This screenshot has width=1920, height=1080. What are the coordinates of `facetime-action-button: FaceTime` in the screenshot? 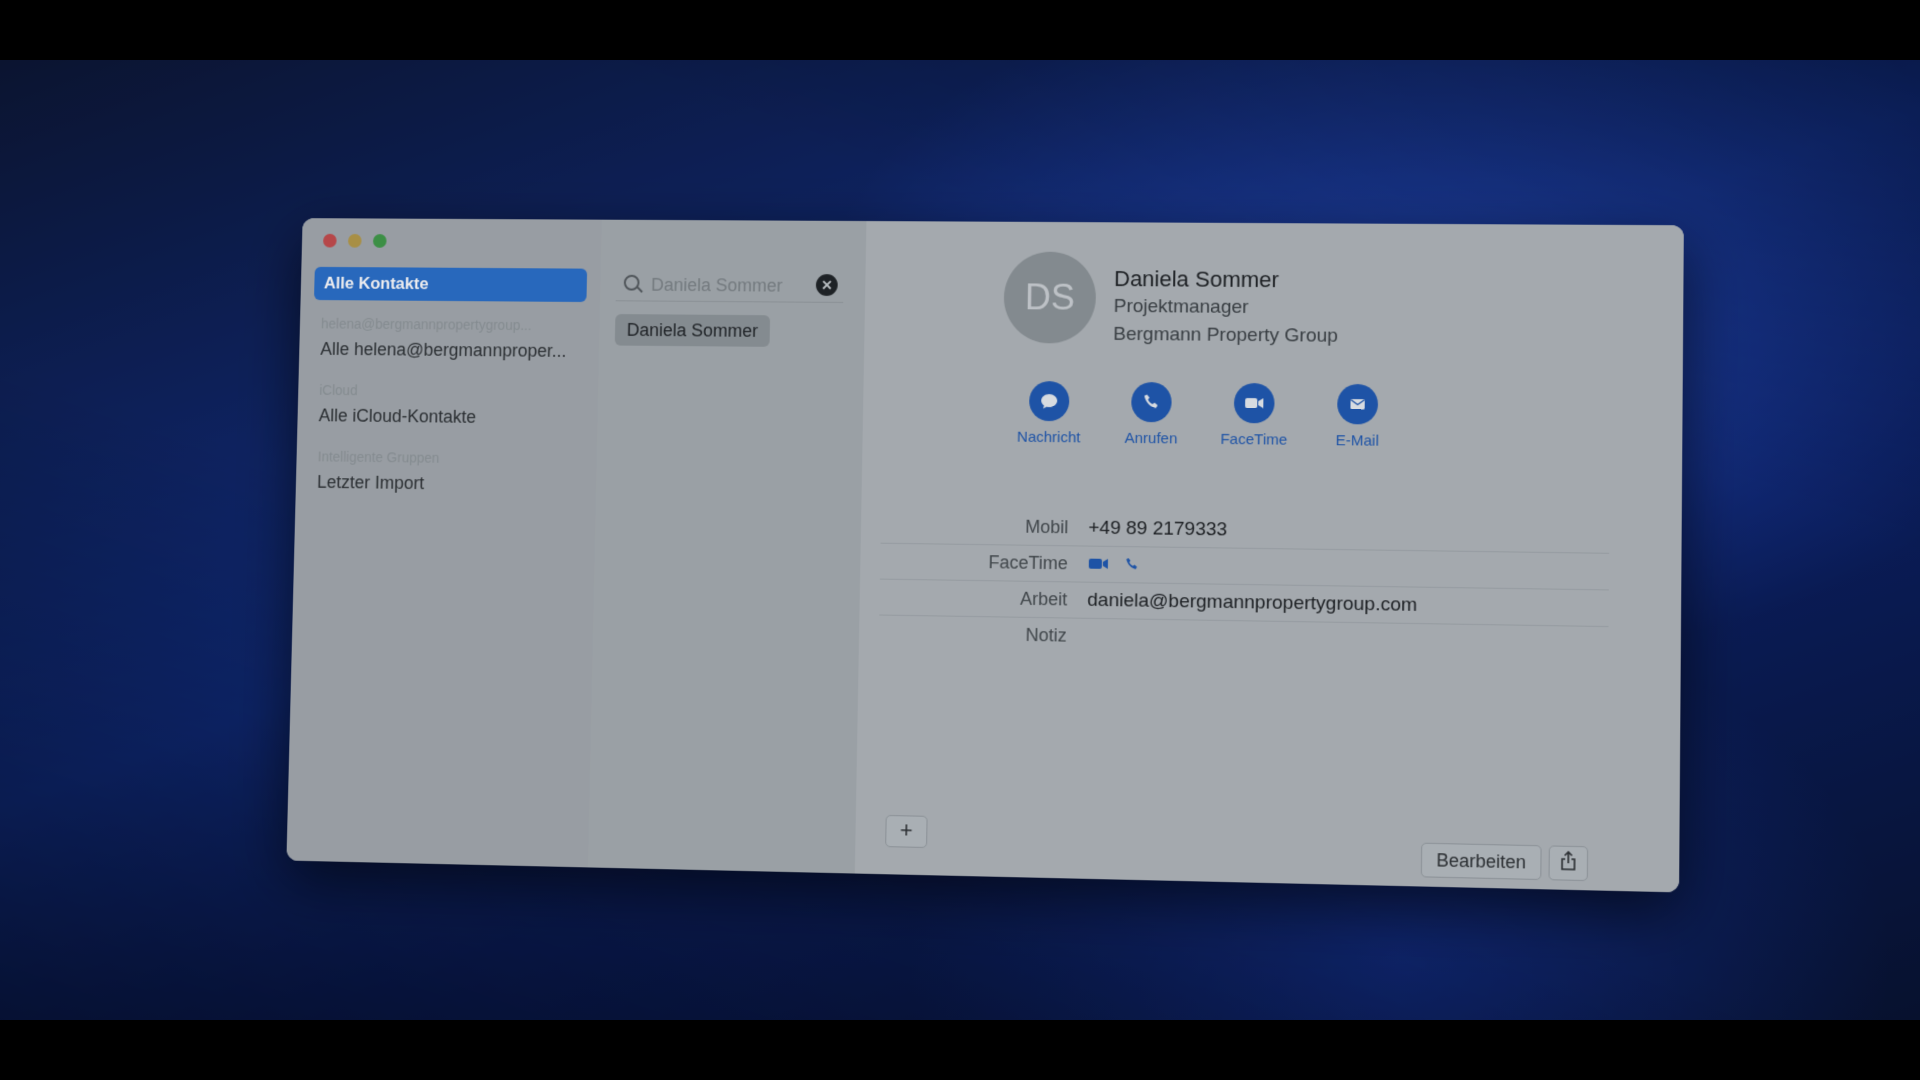 It's located at (1254, 416).